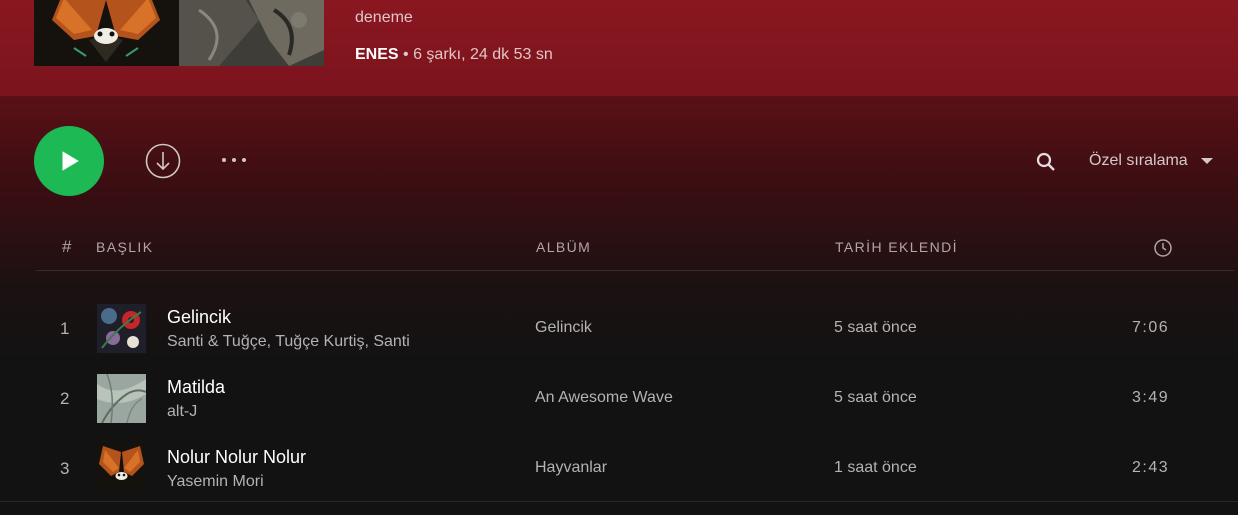 The image size is (1238, 515). Describe the element at coordinates (288, 342) in the screenshot. I see `track-artist: Santi & Tuğçe, Tuğçe Kurtiş, Santi` at that location.